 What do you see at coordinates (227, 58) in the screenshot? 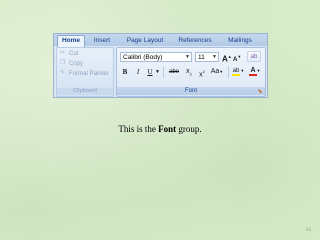
I see `grow-font-button: A▲` at bounding box center [227, 58].